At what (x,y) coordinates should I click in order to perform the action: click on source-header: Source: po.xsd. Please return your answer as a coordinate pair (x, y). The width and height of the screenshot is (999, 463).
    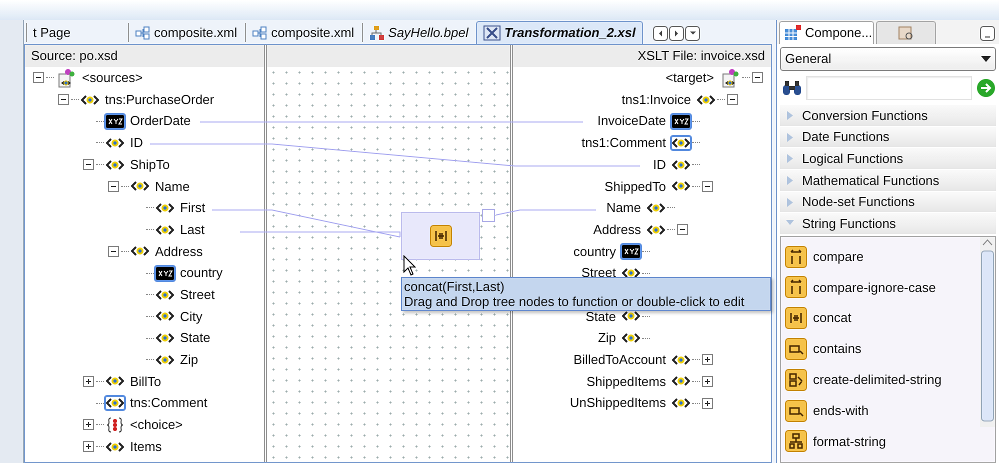
    Looking at the image, I should click on (144, 56).